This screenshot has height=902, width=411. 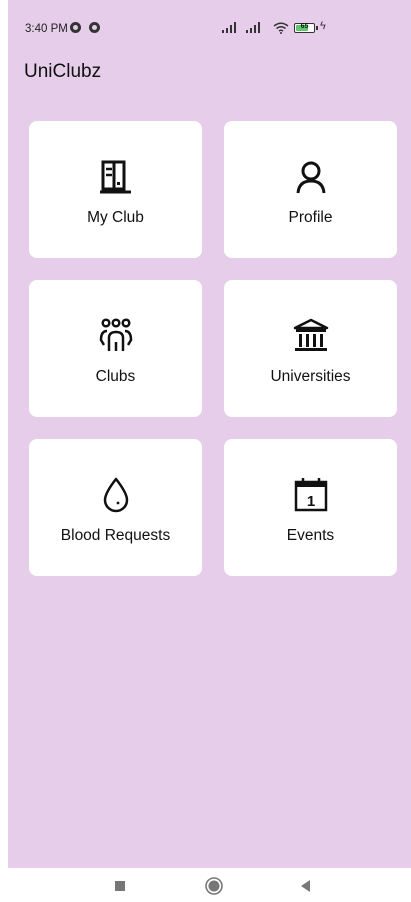 I want to click on app-title: UniClubz, so click(x=63, y=71).